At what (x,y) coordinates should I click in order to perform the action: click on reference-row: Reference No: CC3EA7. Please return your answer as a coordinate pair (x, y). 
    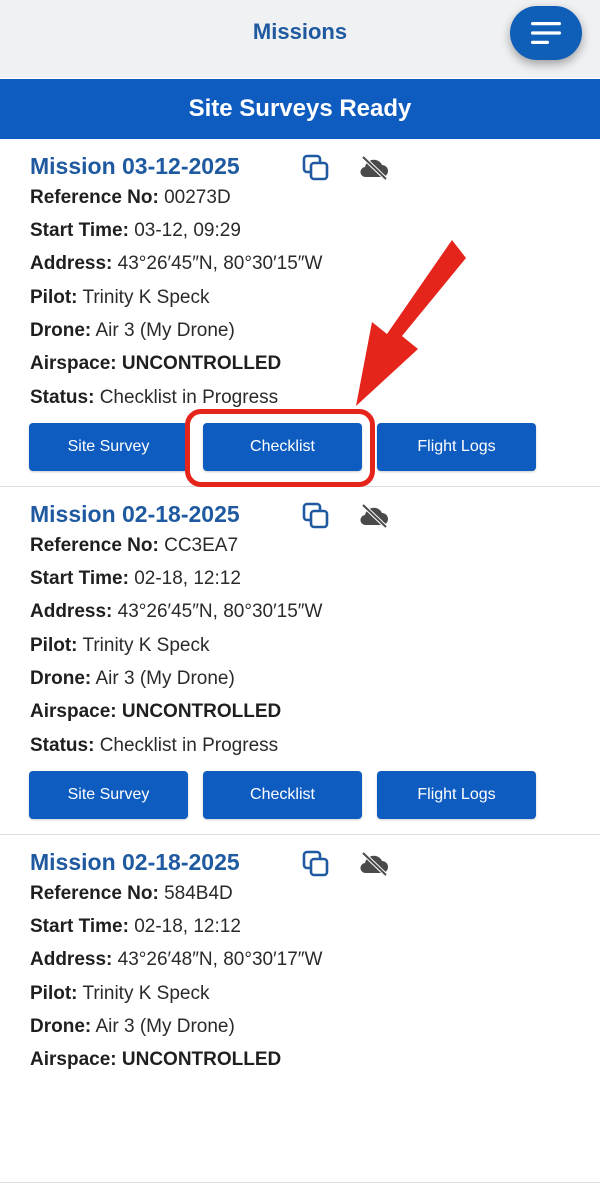
    Looking at the image, I should click on (134, 546).